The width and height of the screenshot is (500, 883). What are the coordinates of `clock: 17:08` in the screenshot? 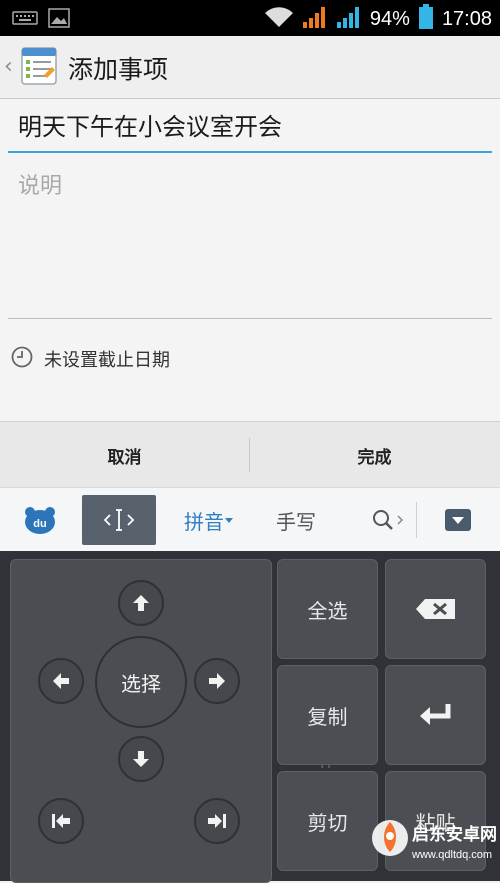 It's located at (466, 18).